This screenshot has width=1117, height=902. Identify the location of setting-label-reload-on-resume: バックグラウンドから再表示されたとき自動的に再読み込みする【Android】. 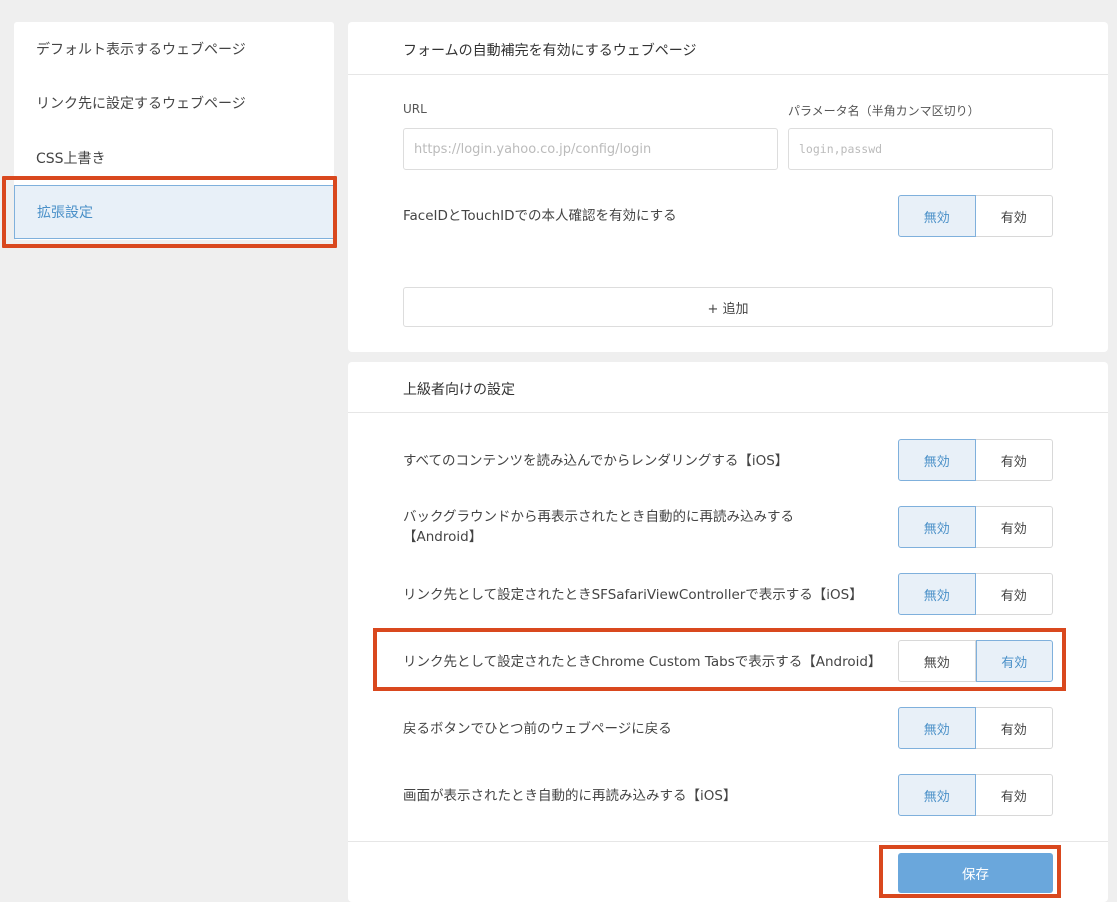
(598, 527).